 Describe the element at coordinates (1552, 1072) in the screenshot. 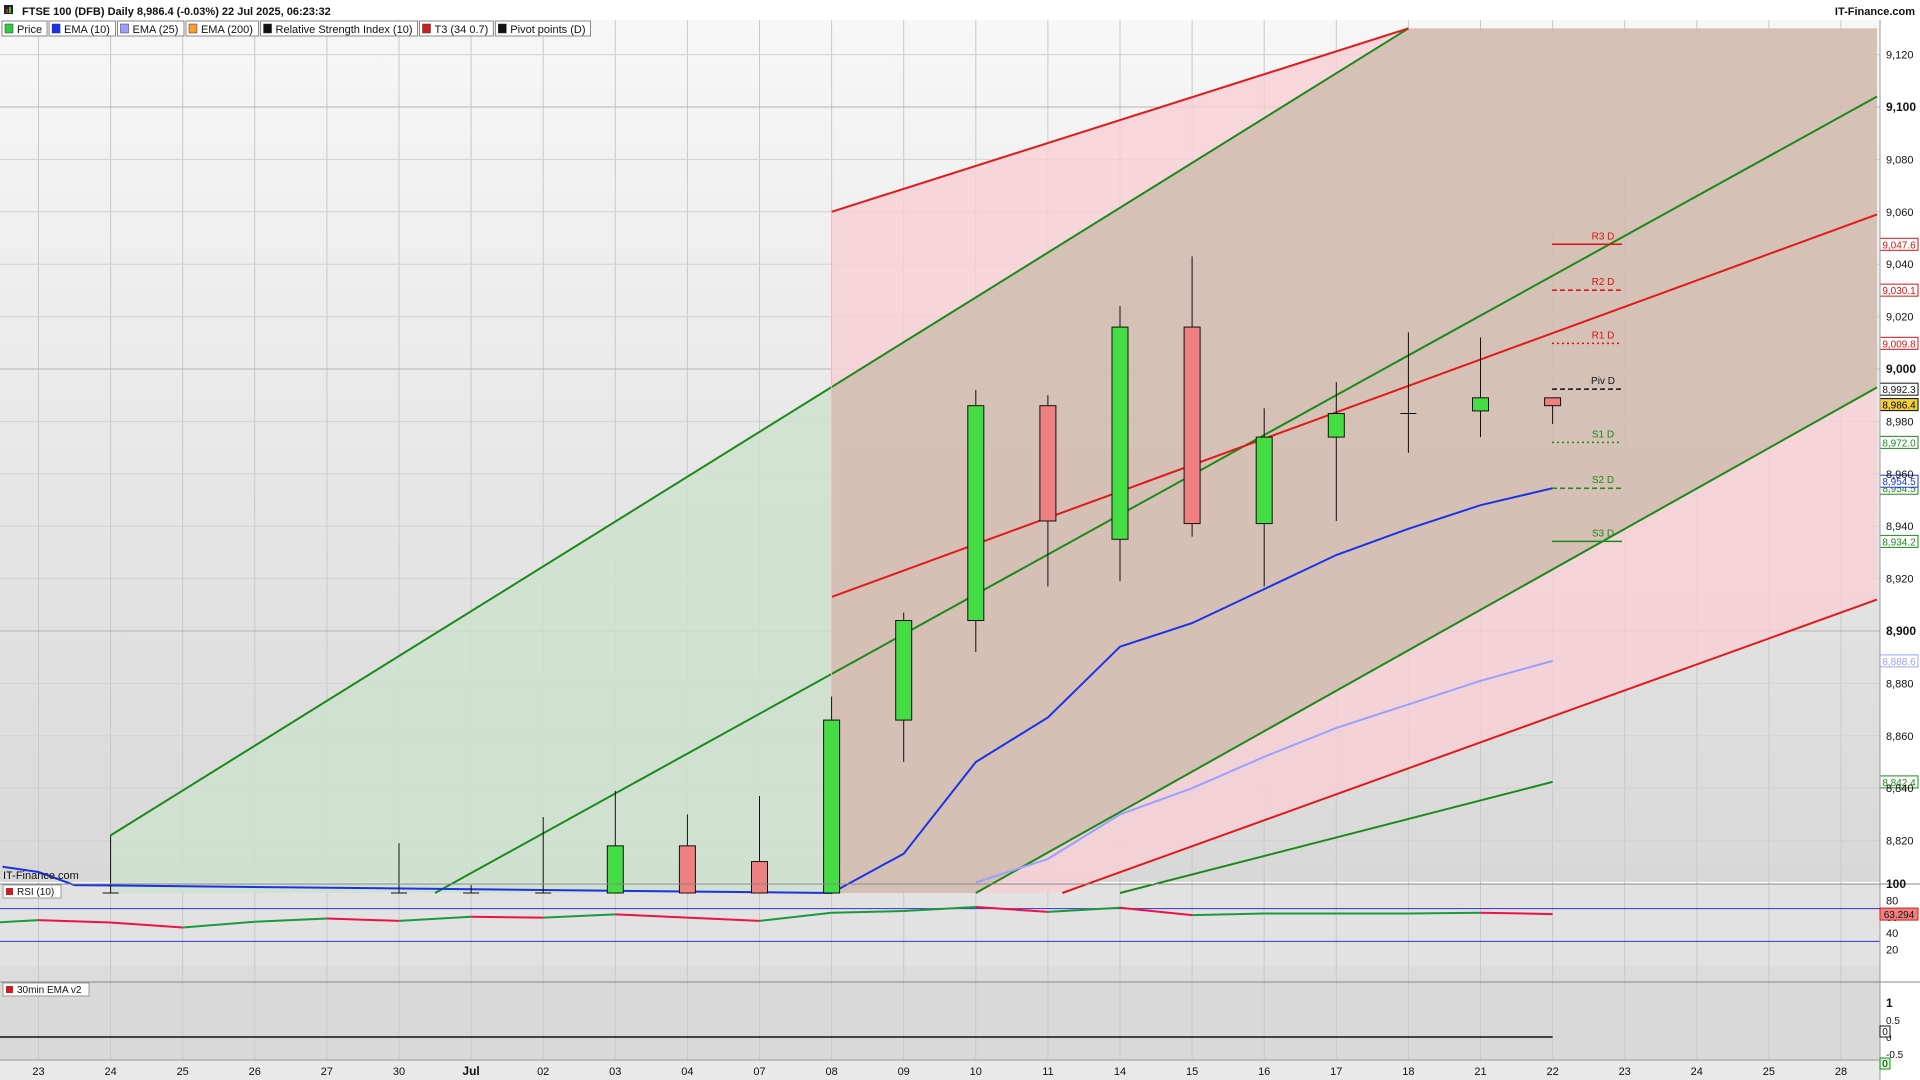

I see `x-tick-label: 22` at that location.